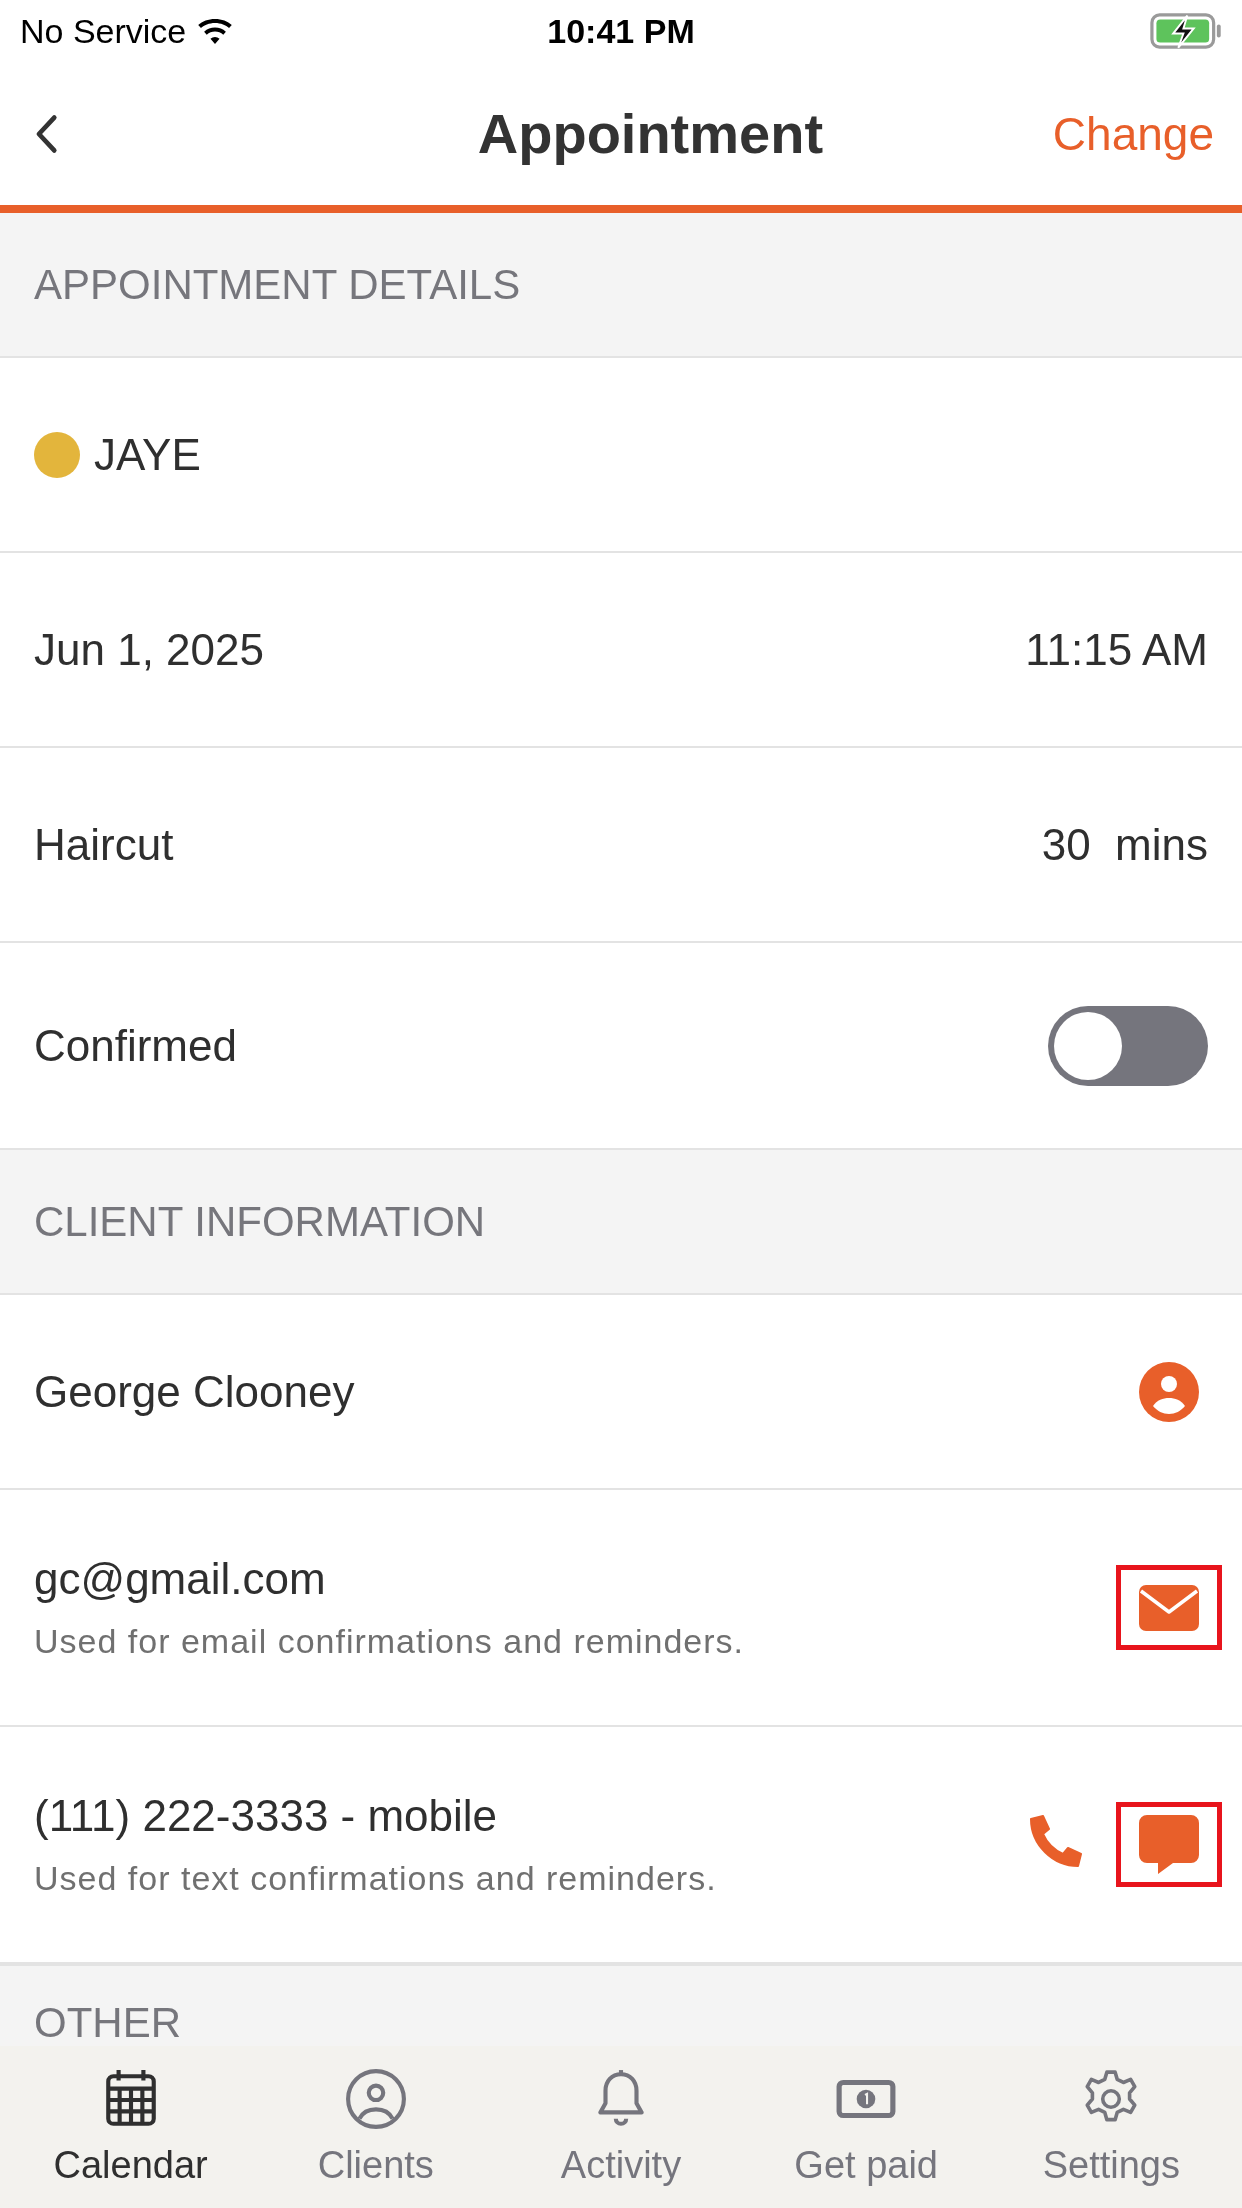  I want to click on carrier-name: No Service, so click(103, 31).